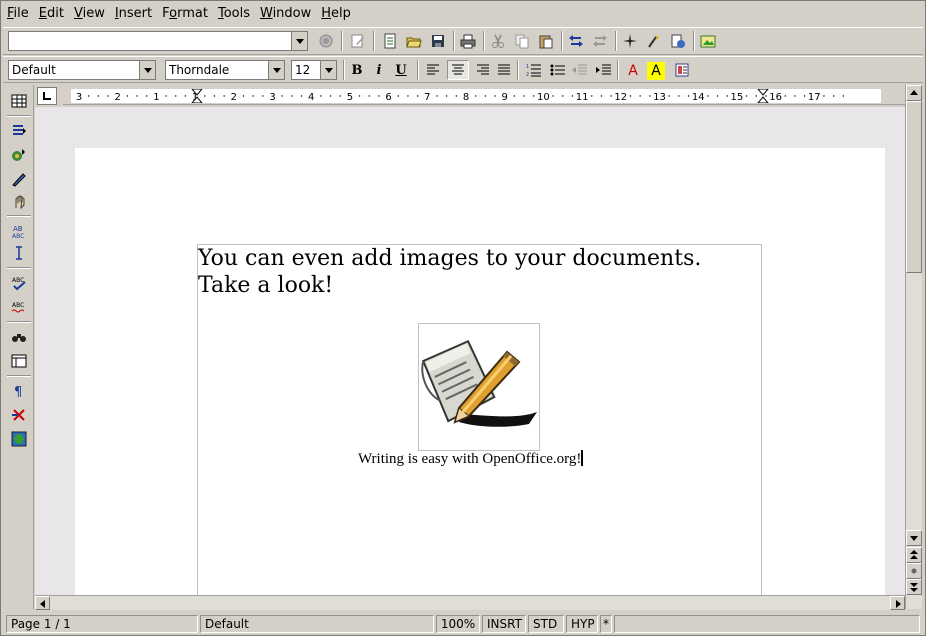 This screenshot has width=926, height=636. I want to click on font-color-button: A, so click(633, 71).